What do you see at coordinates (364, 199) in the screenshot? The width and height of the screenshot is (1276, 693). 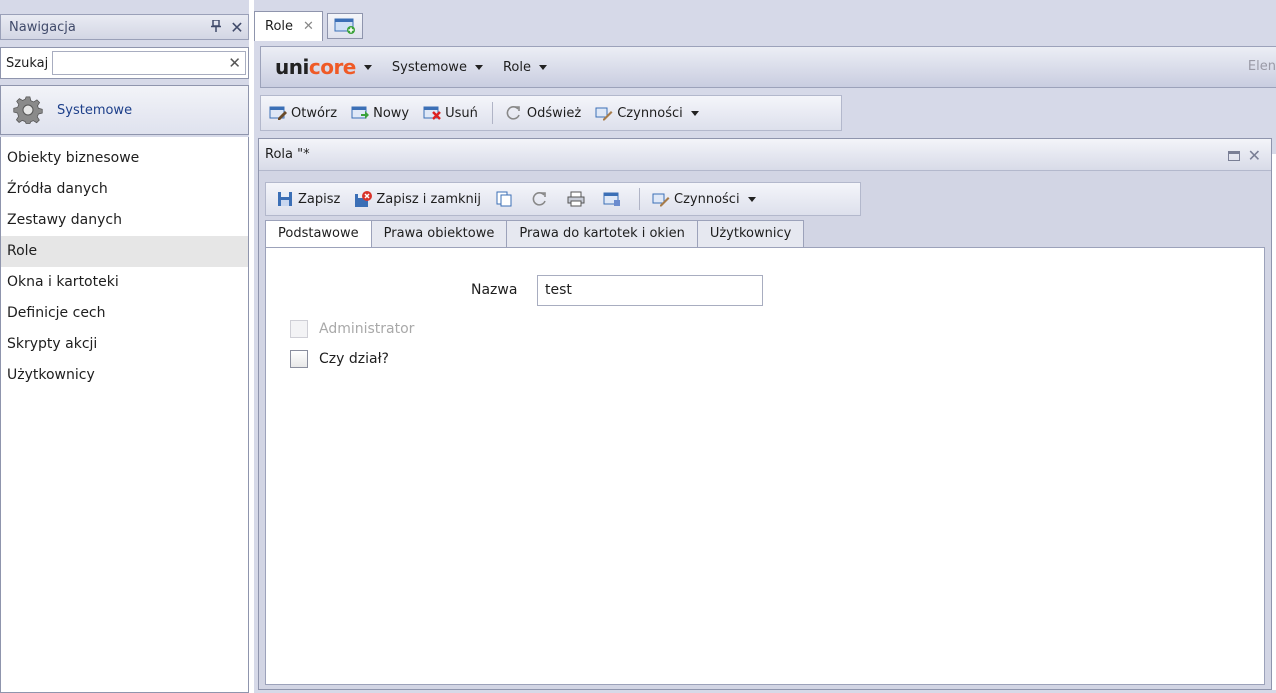 I see `save-close-icon` at bounding box center [364, 199].